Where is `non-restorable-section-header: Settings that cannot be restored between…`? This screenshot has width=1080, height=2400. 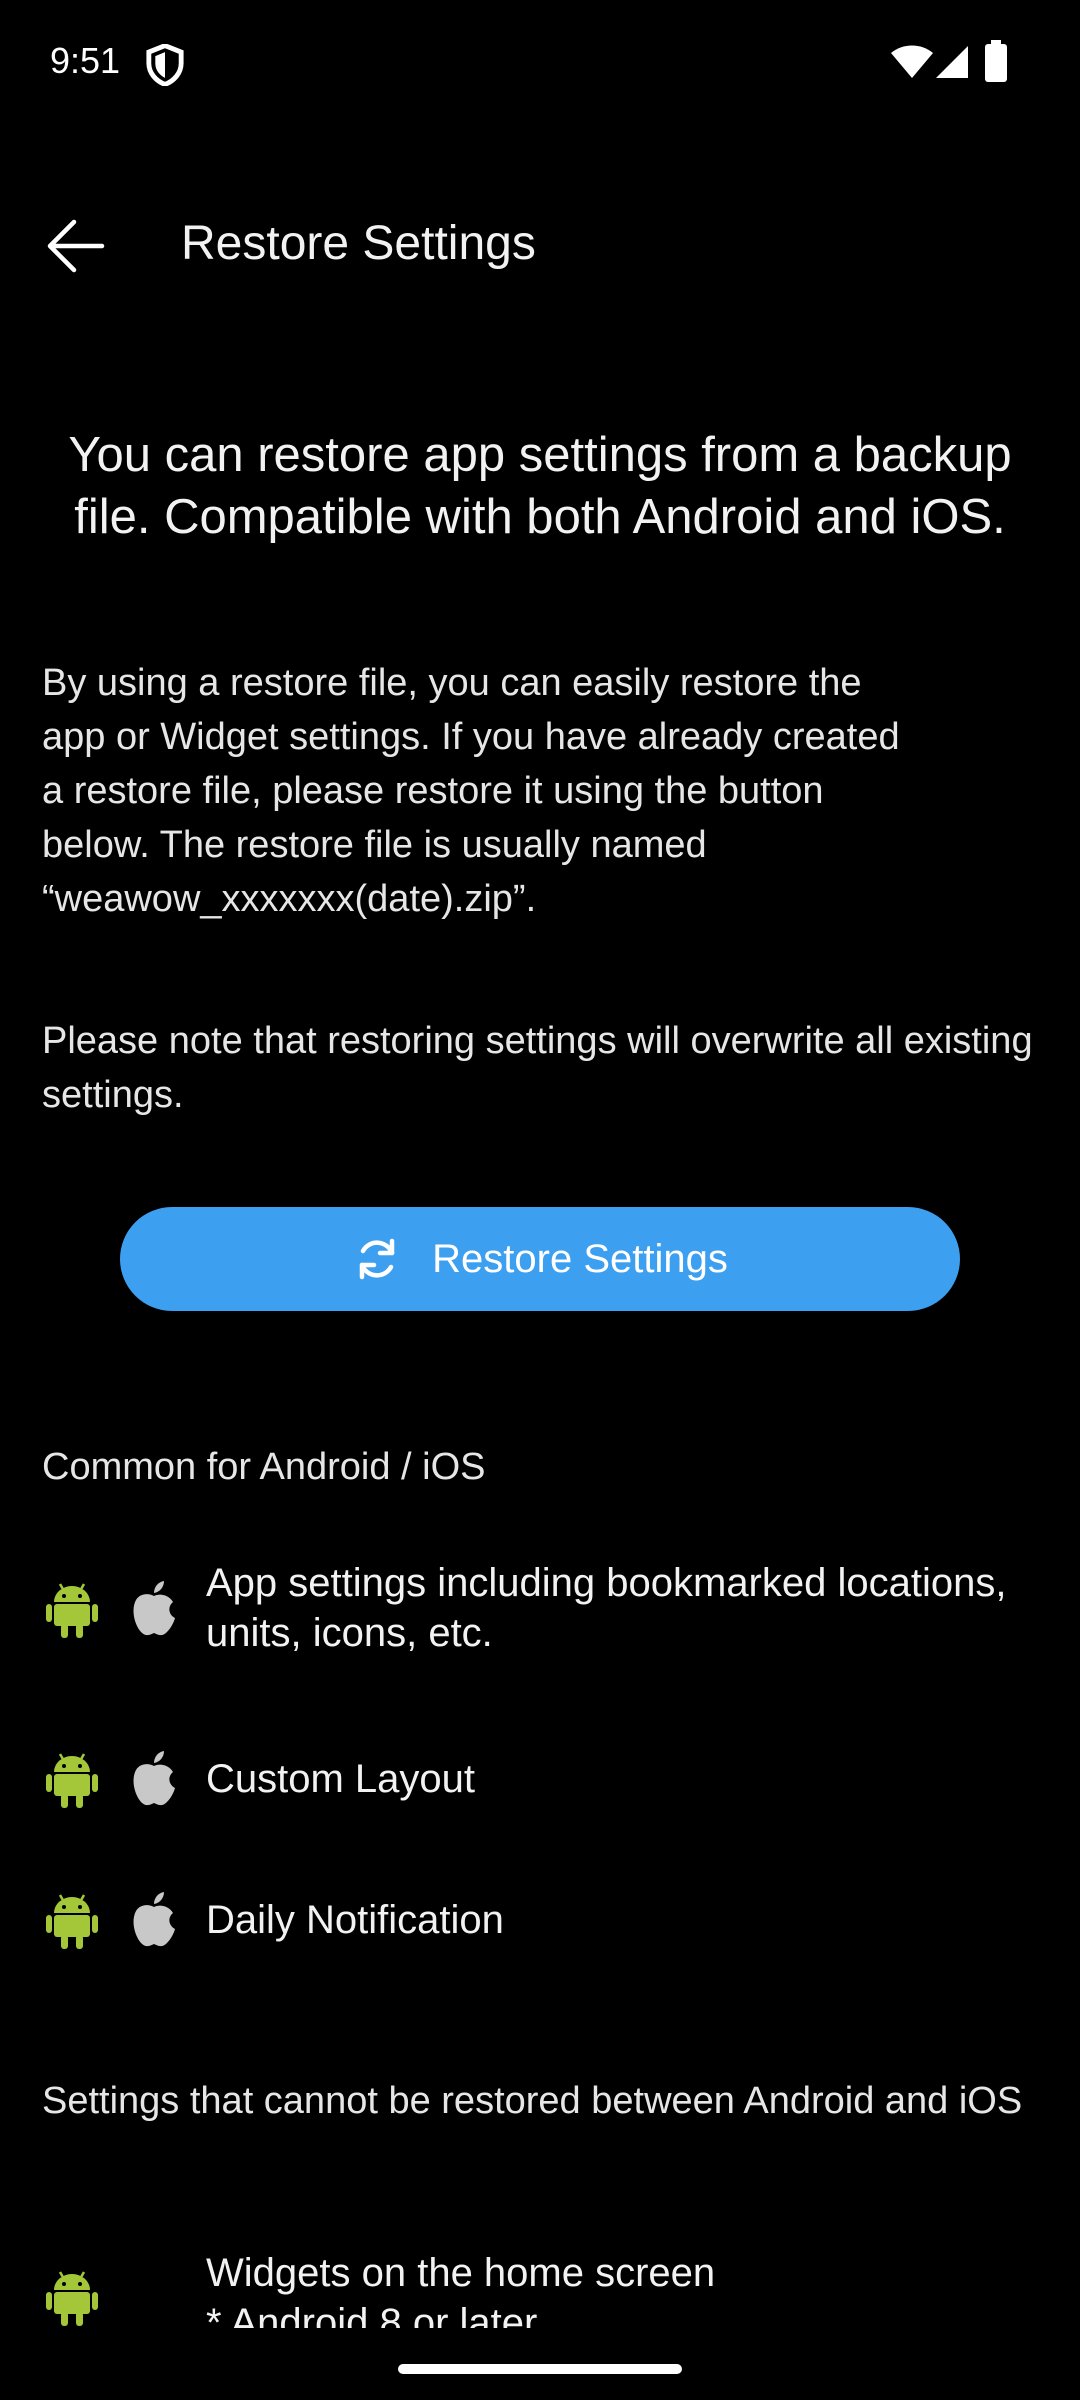 non-restorable-section-header: Settings that cannot be restored between… is located at coordinates (532, 2101).